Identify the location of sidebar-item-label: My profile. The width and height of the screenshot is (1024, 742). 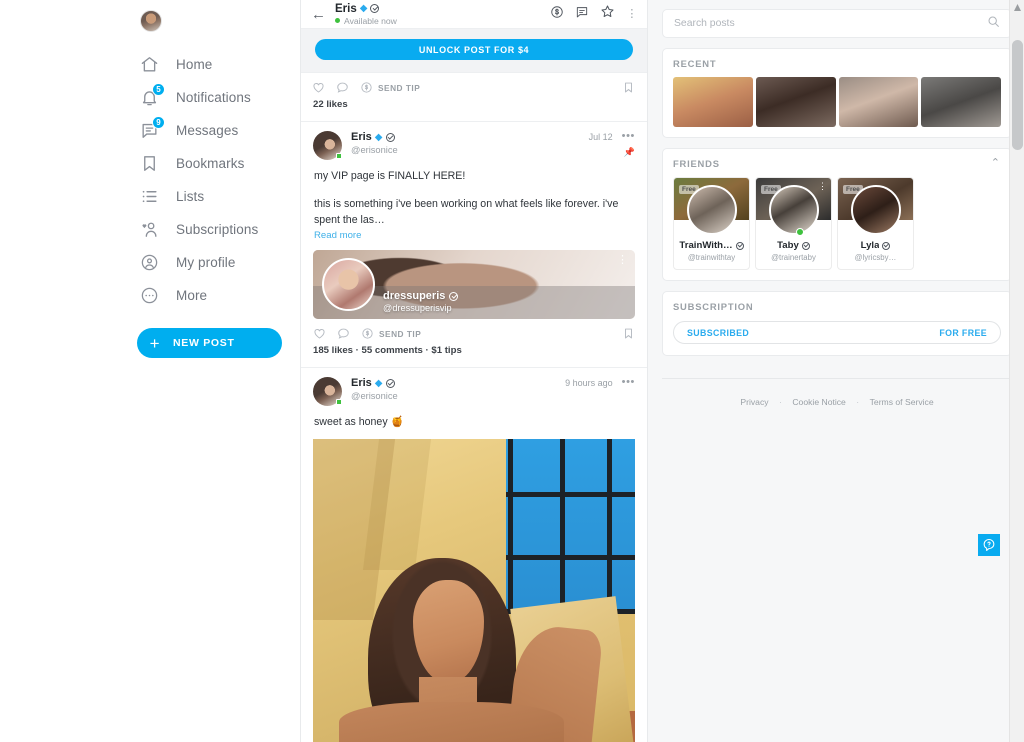
(206, 262).